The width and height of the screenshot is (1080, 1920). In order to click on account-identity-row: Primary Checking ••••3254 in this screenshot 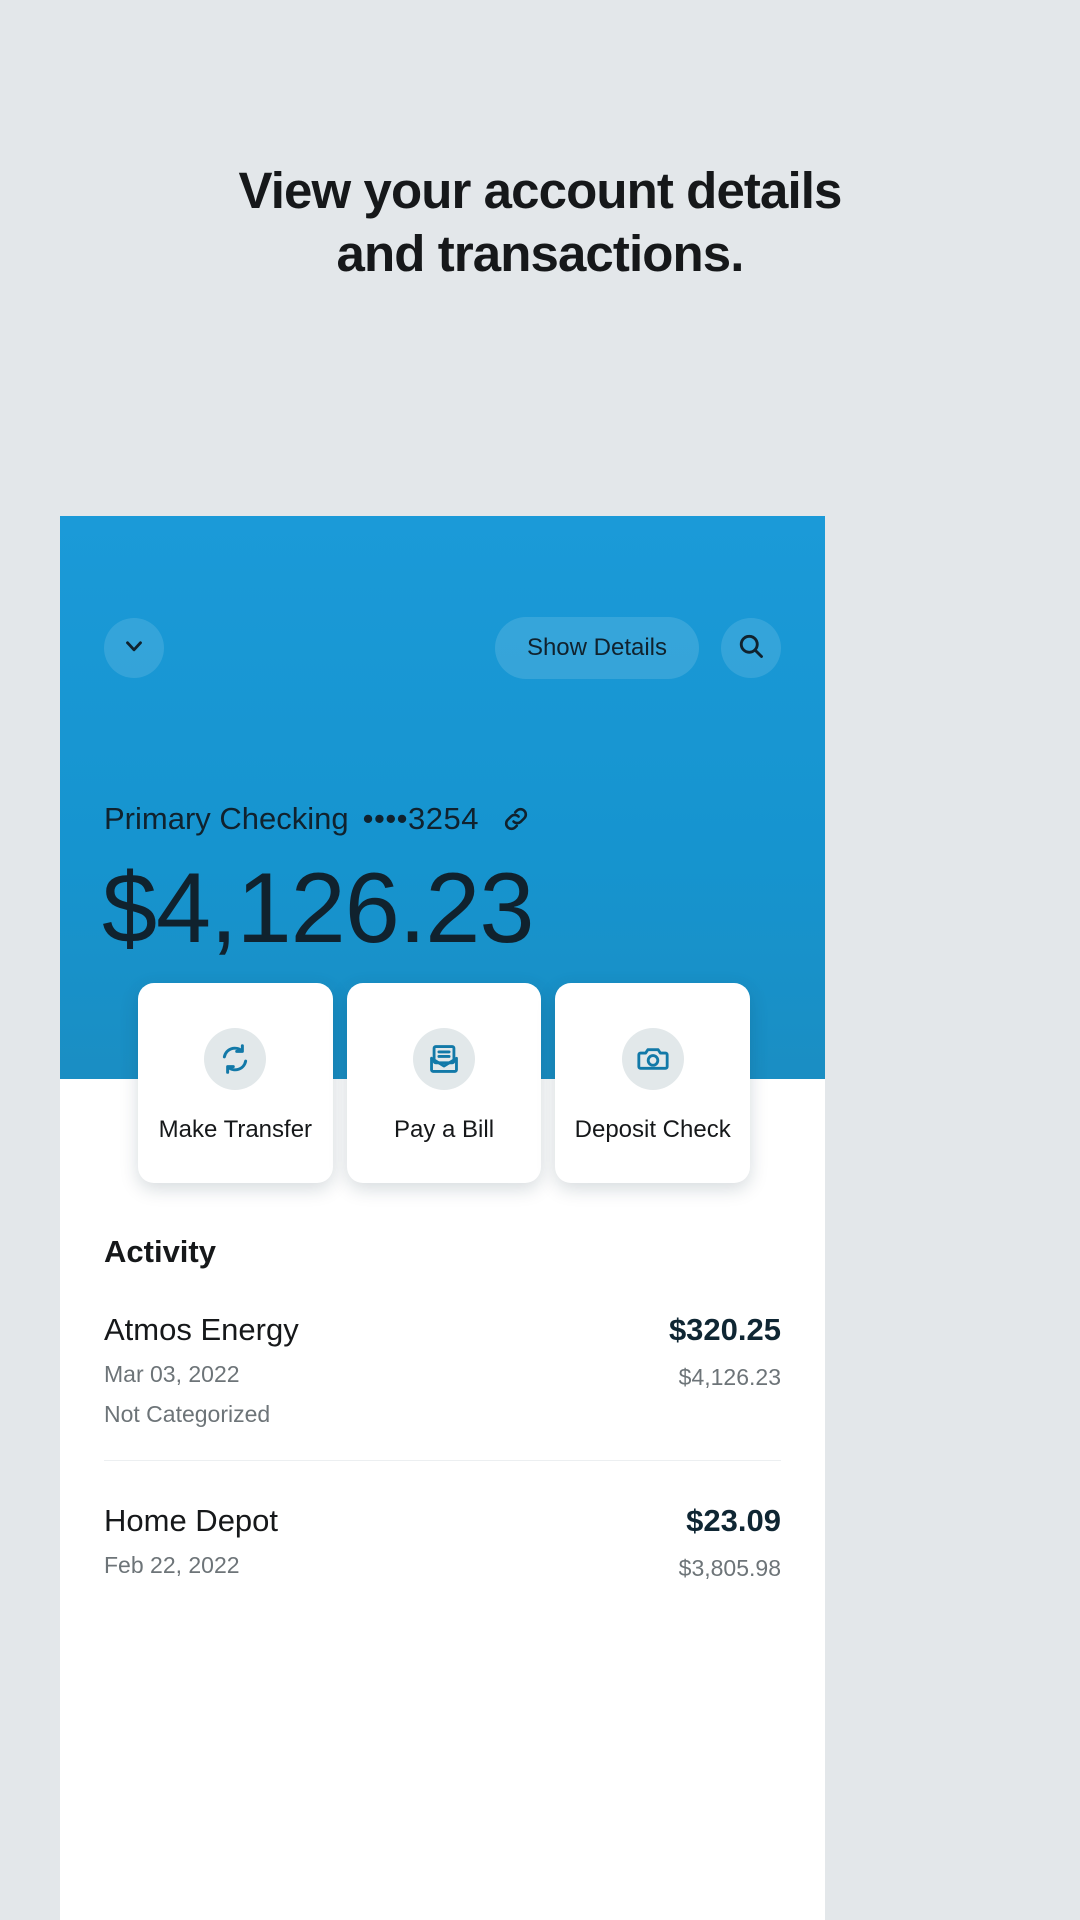, I will do `click(317, 819)`.